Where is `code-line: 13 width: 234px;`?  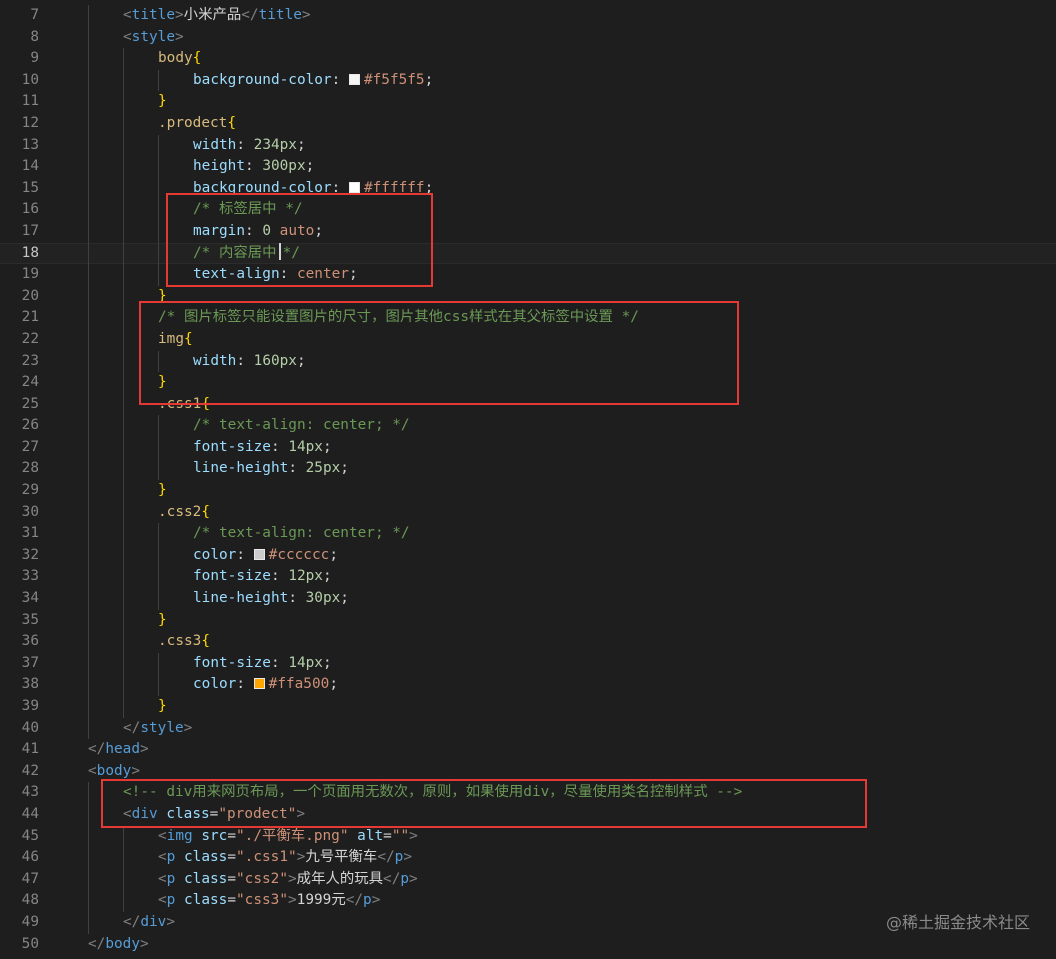 code-line: 13 width: 234px; is located at coordinates (528, 145).